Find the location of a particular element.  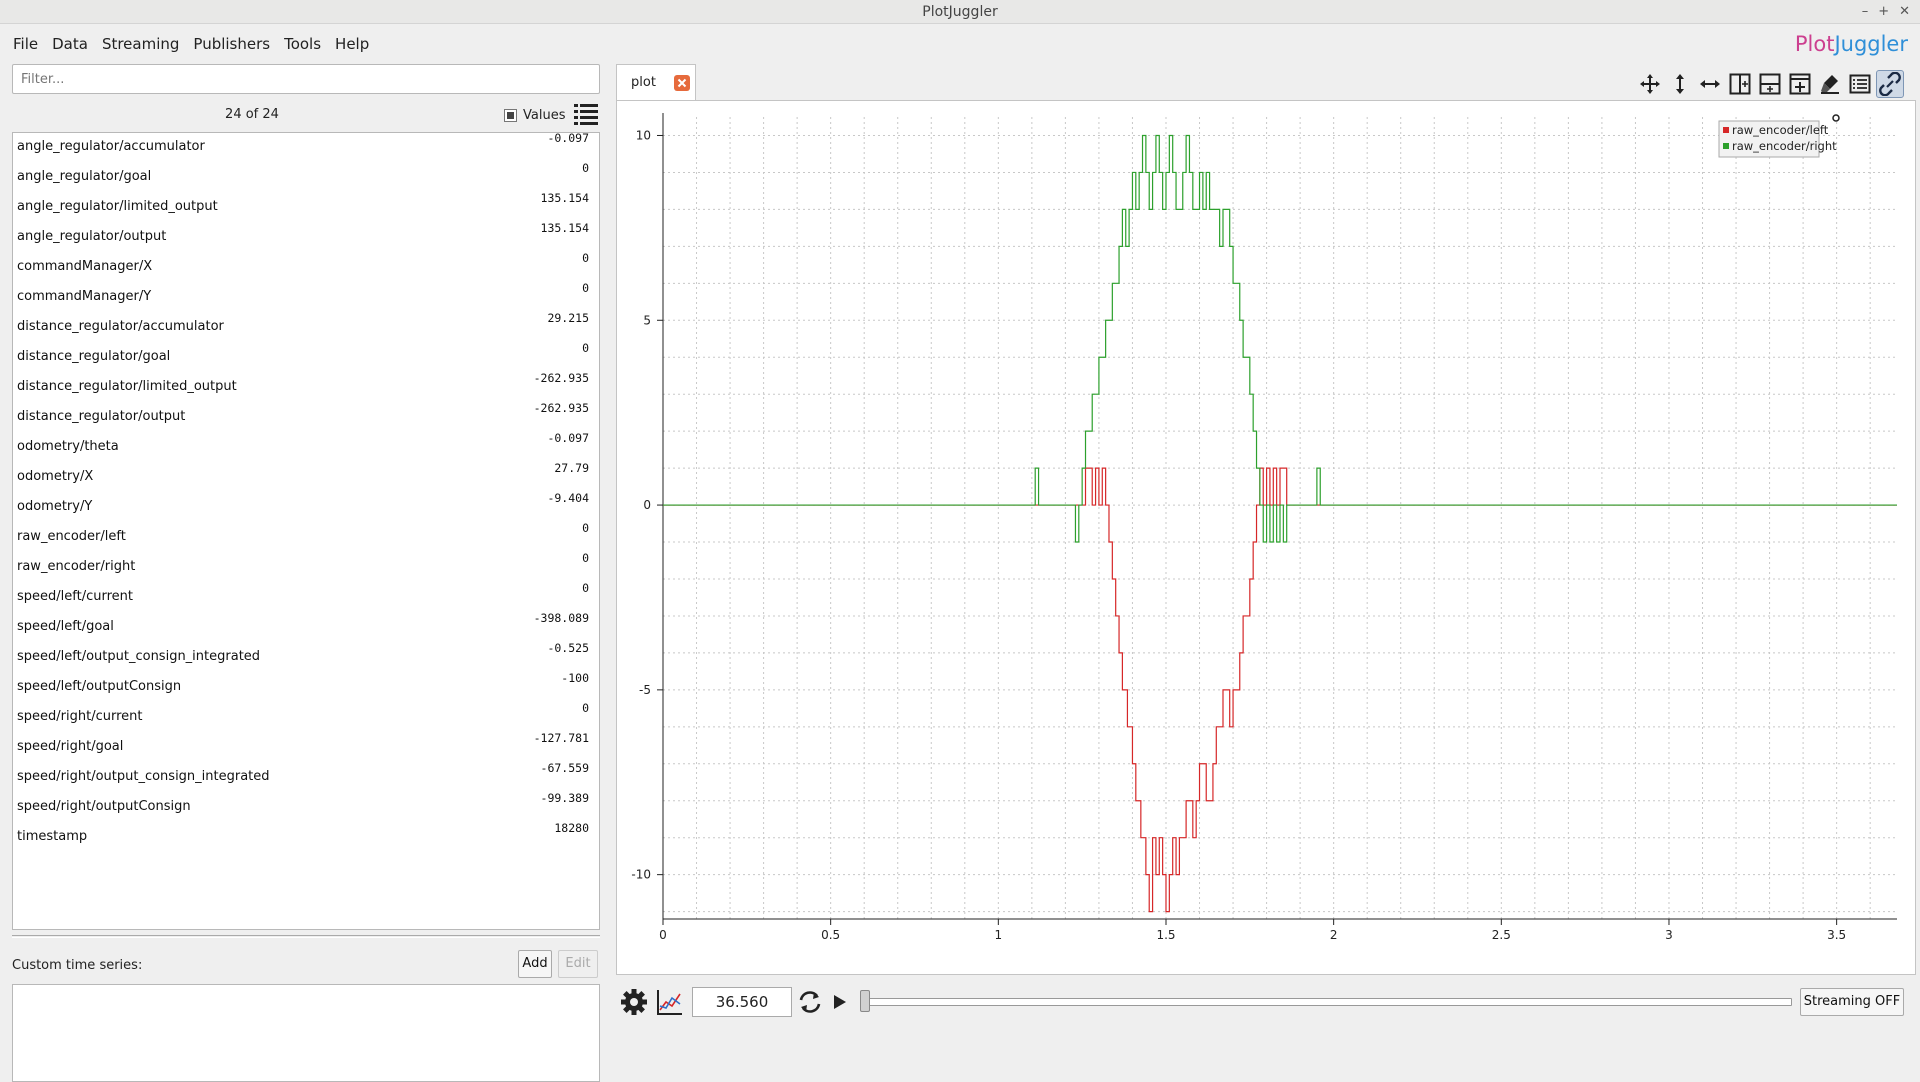

move-icon is located at coordinates (1650, 84).